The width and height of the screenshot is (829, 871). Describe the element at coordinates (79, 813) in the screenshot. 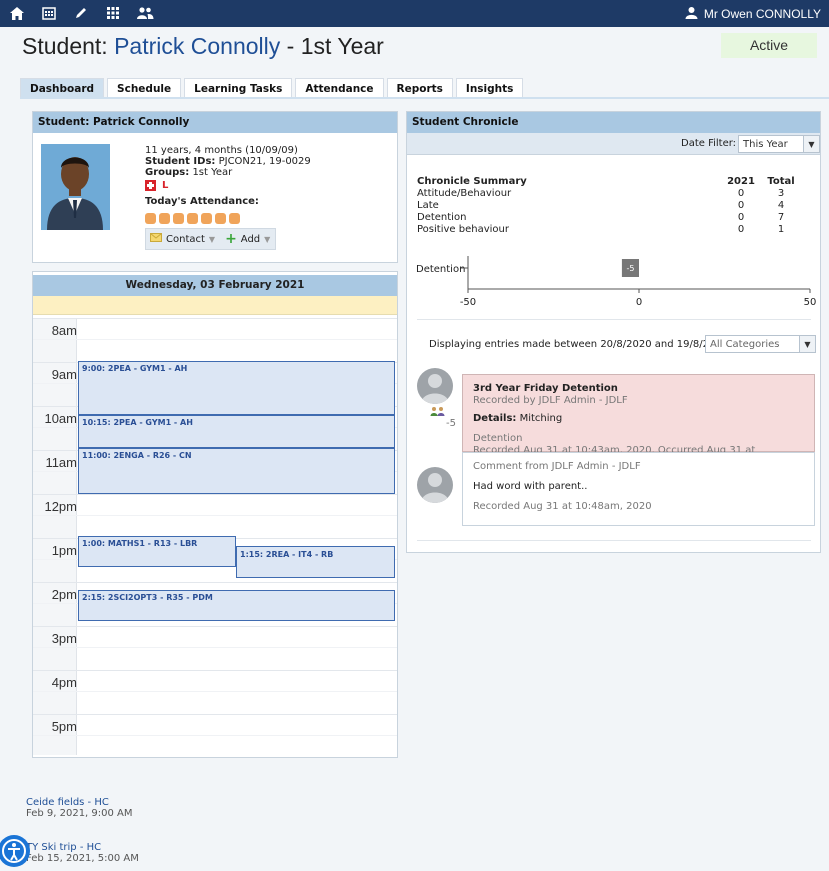

I see `event-date: Feb 9, 2021, 9:00 AM` at that location.